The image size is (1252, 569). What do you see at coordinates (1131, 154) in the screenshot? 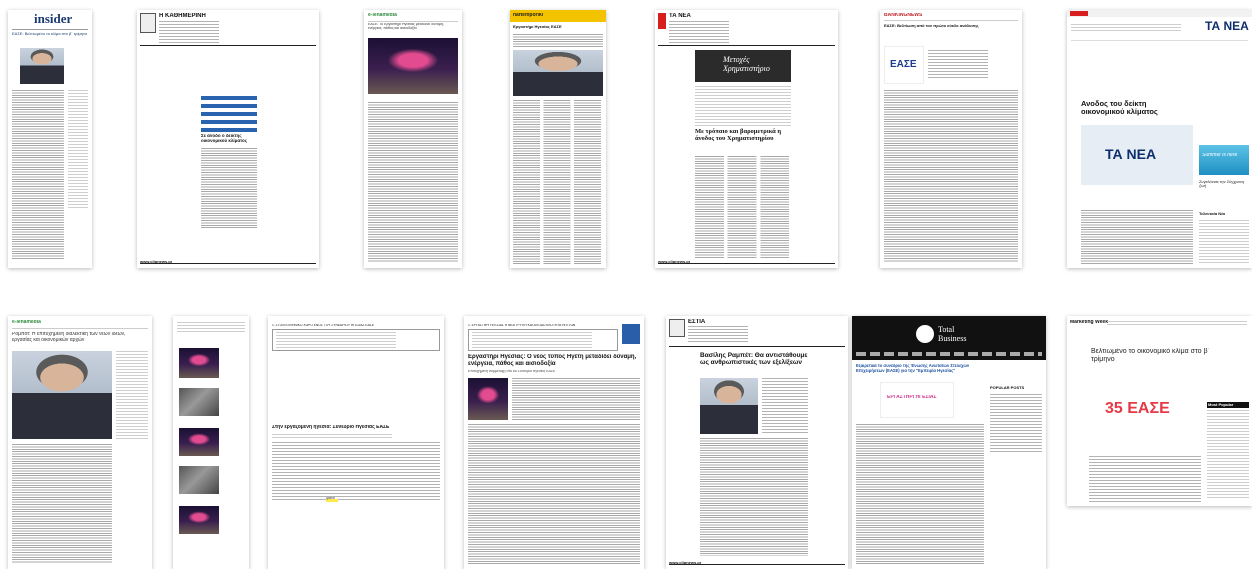
I see `tanea-logo: ΤΑ ΝΕΑ` at bounding box center [1131, 154].